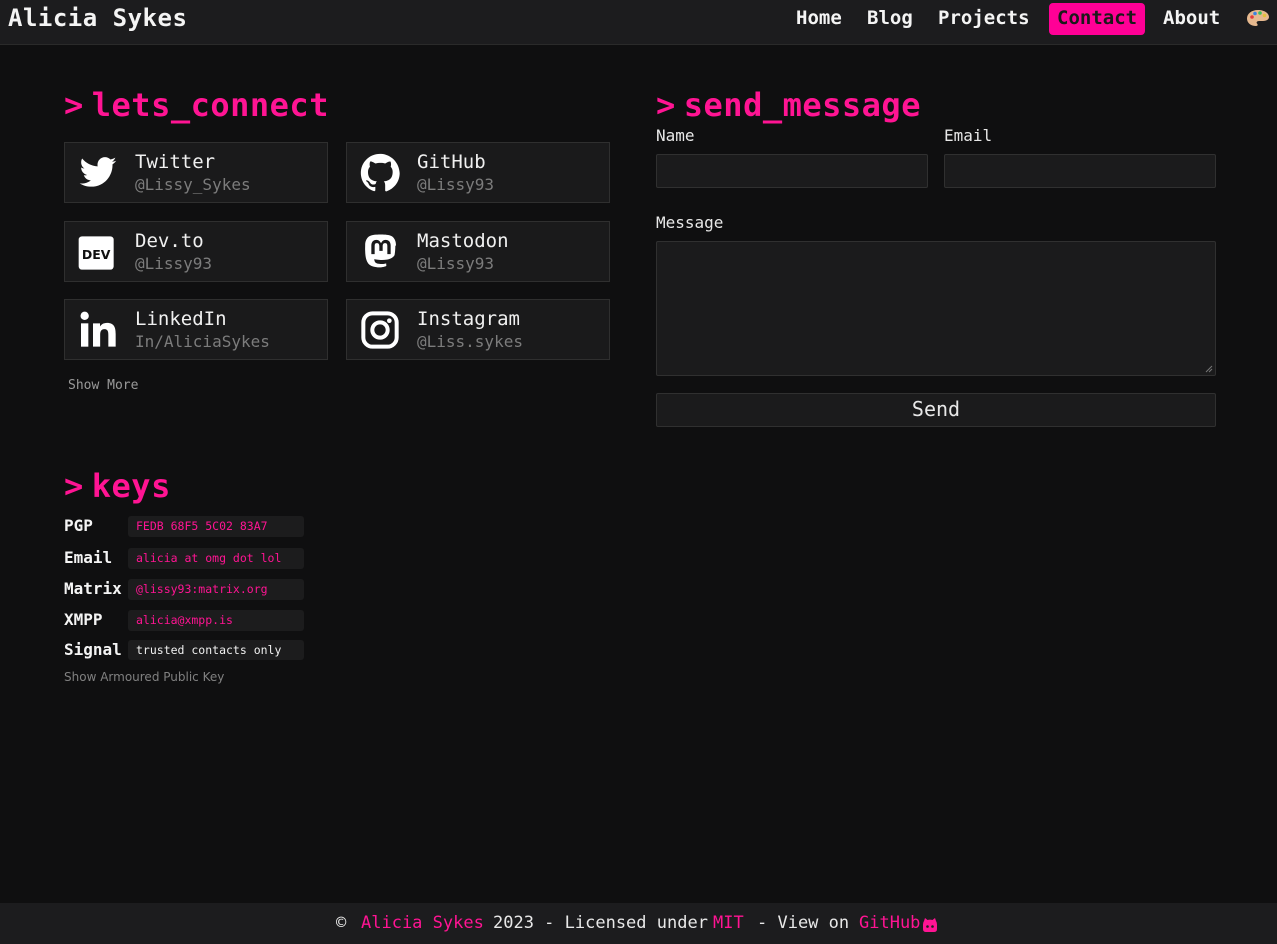  Describe the element at coordinates (1209, 369) in the screenshot. I see `resize-handle-icon` at that location.